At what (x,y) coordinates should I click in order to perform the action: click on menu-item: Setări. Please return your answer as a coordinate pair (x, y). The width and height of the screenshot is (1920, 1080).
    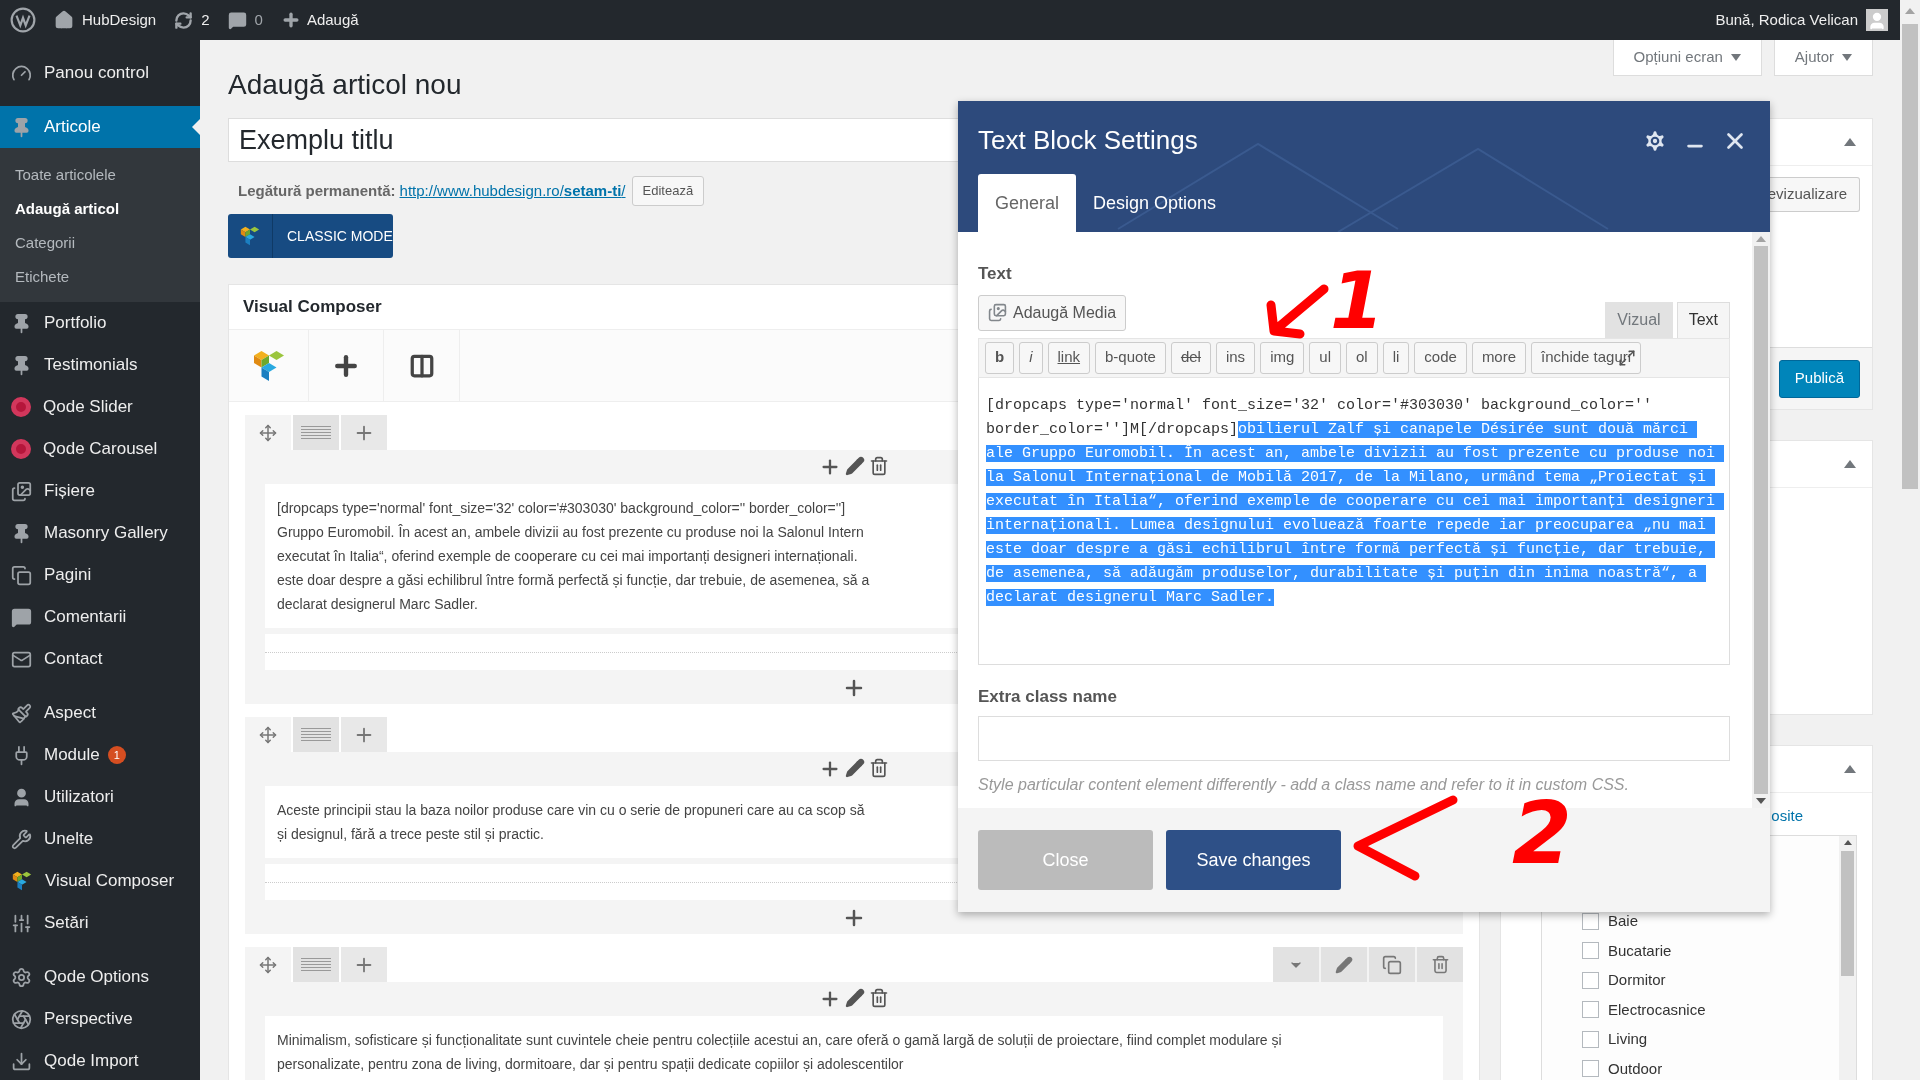
    Looking at the image, I should click on (100, 923).